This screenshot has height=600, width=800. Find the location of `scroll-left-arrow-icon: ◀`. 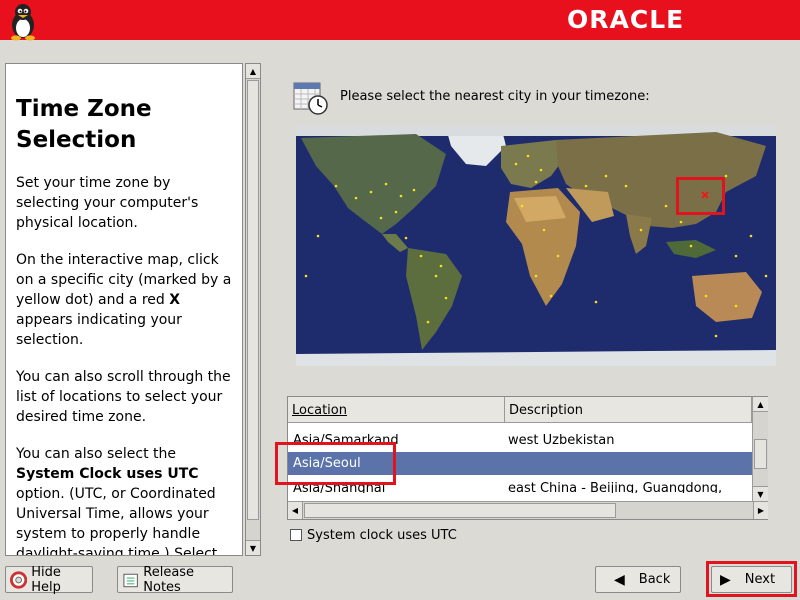

scroll-left-arrow-icon: ◀ is located at coordinates (295, 510).